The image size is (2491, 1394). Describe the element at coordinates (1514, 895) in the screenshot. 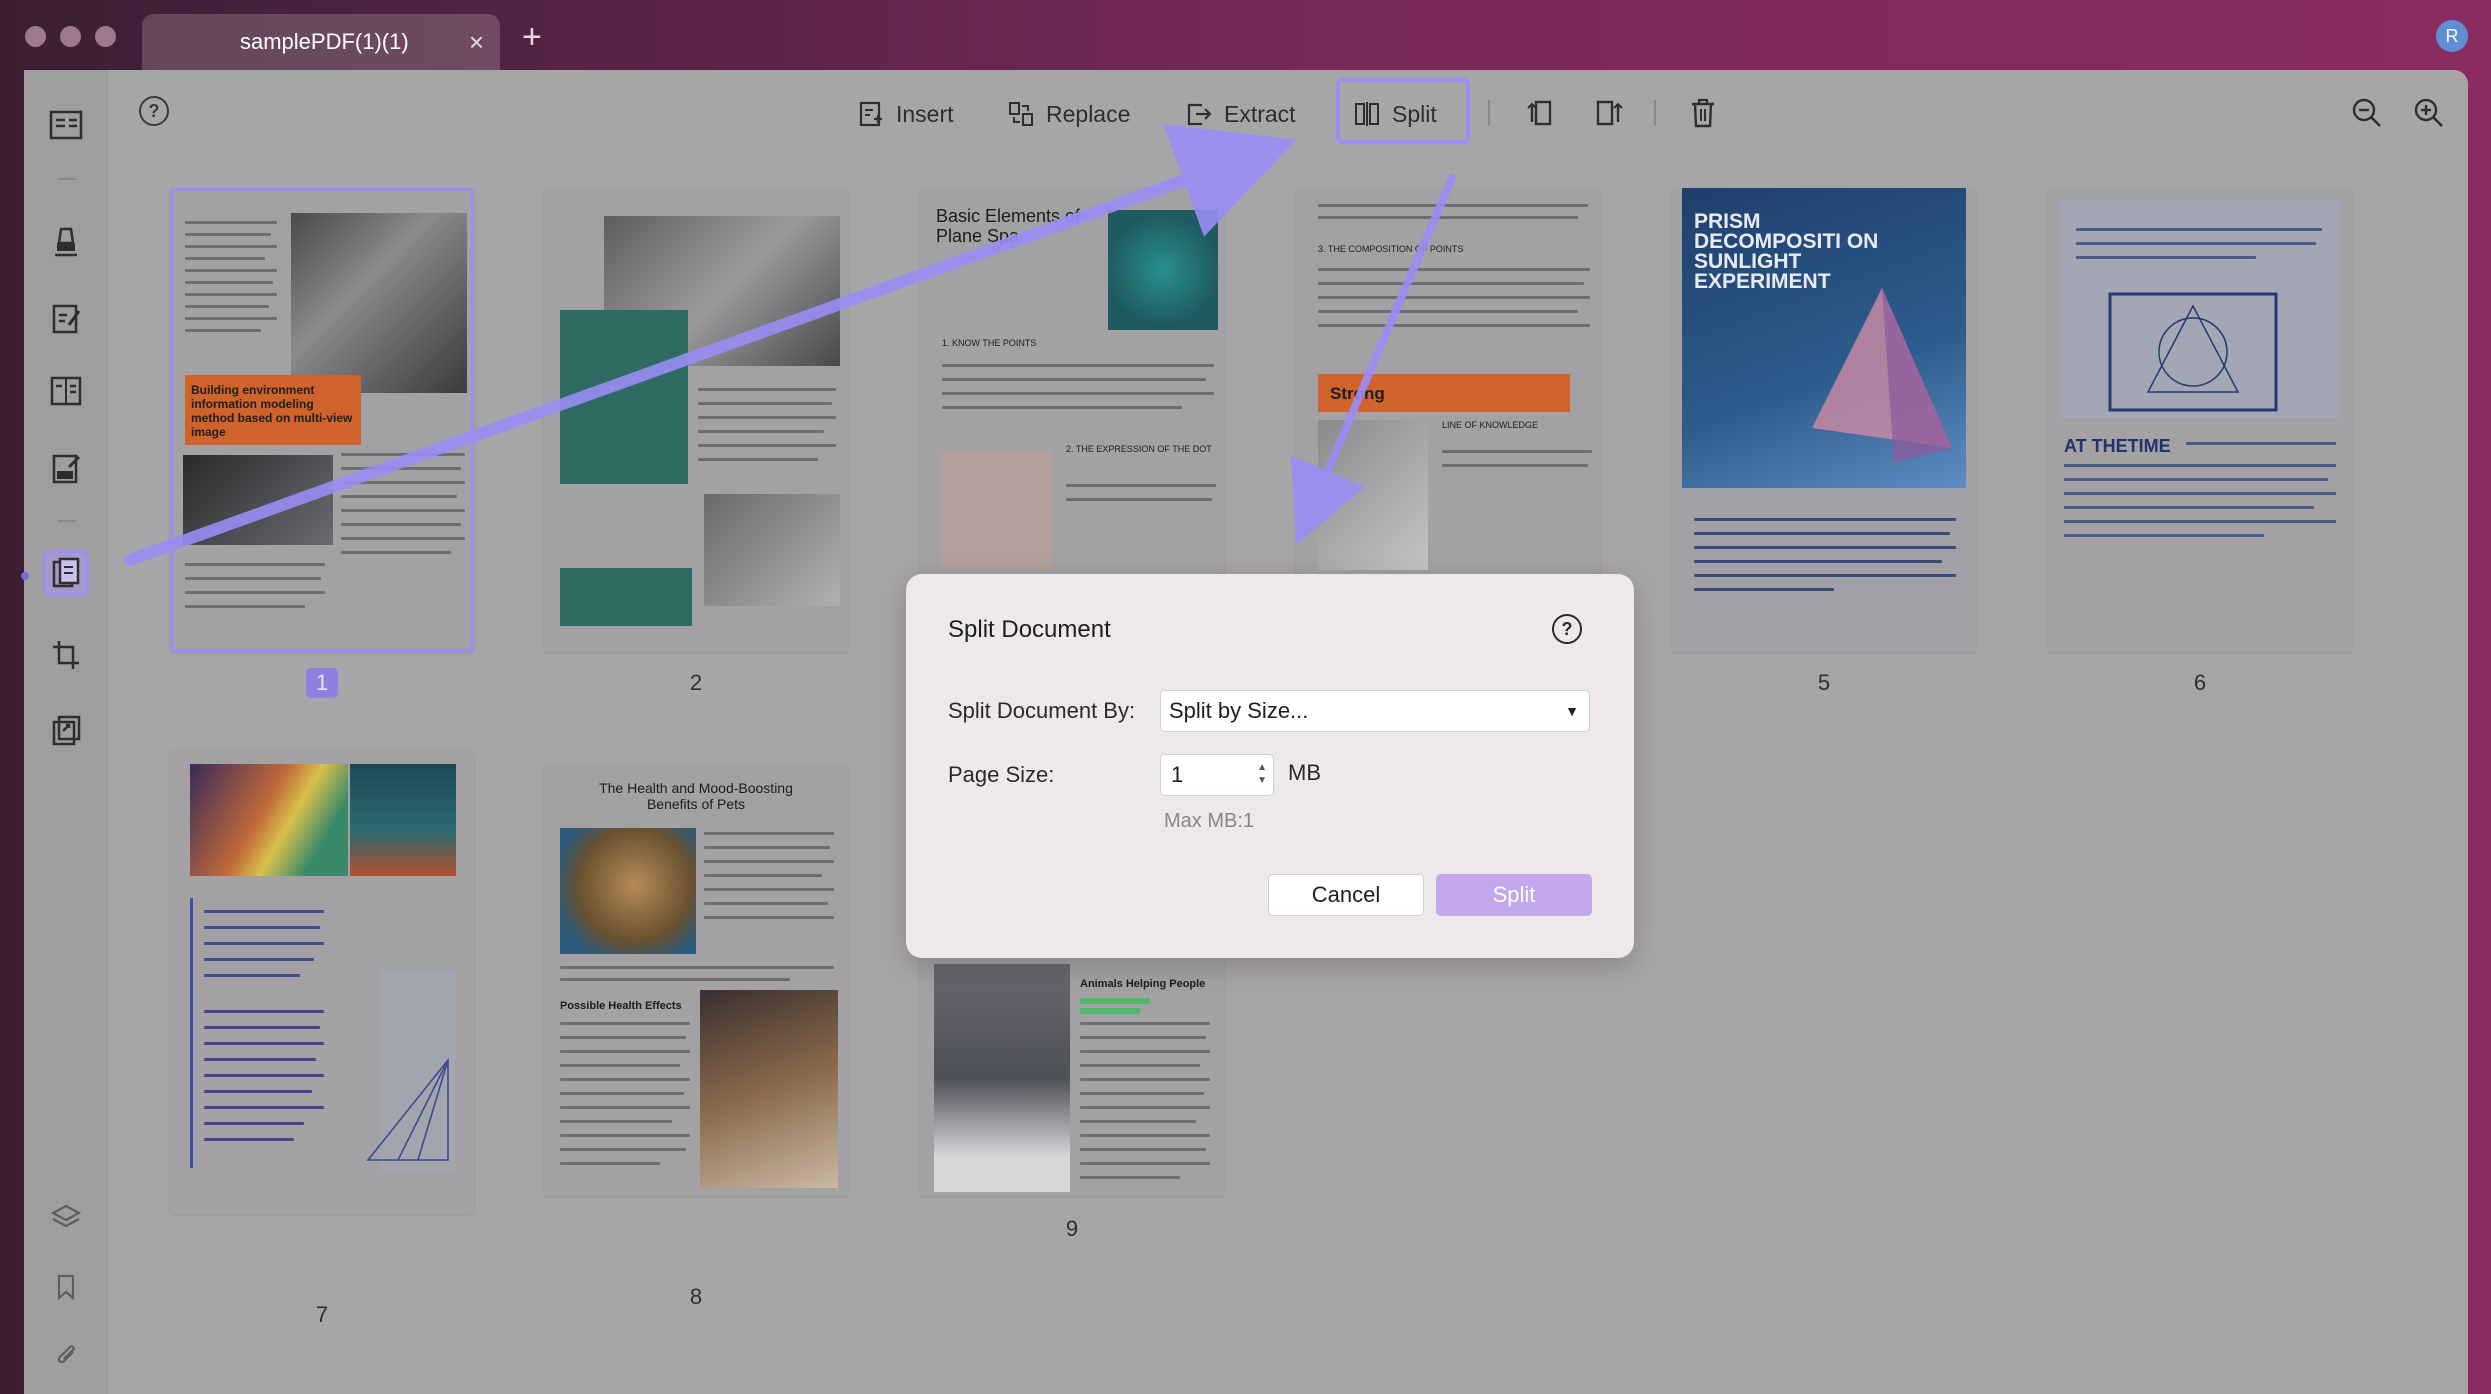

I see `split-confirm-button: Split` at that location.